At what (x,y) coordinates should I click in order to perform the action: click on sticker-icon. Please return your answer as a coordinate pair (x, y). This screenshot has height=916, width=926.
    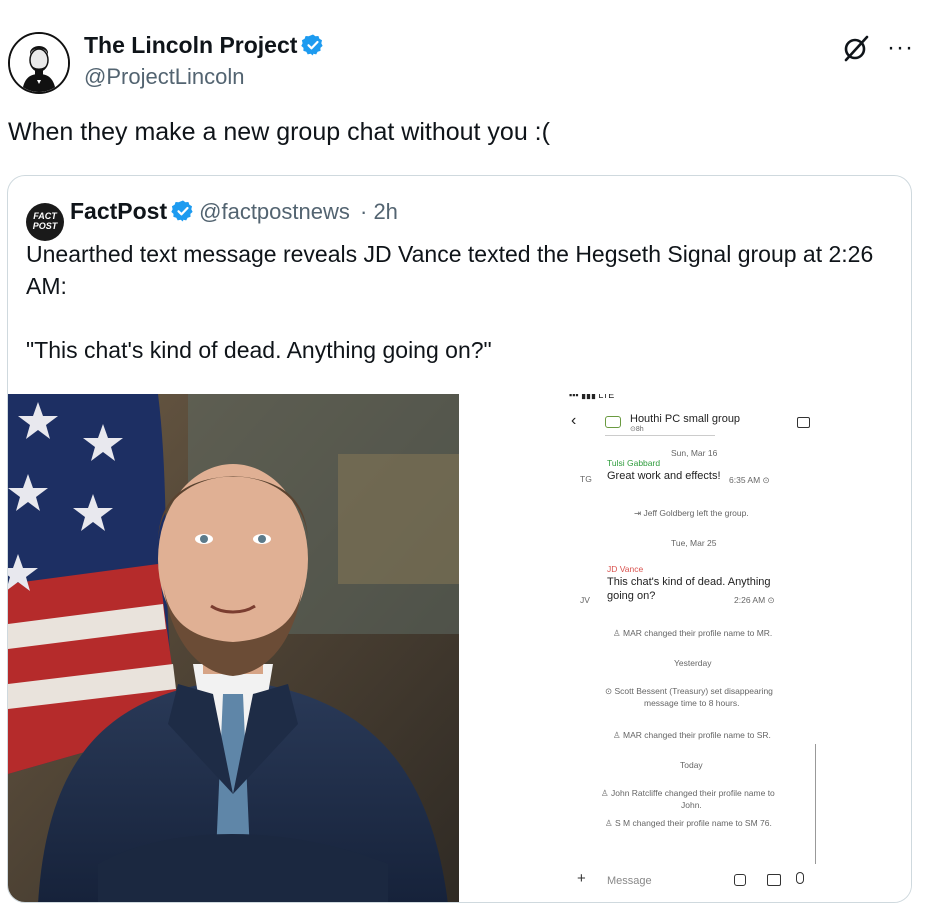
    Looking at the image, I should click on (740, 880).